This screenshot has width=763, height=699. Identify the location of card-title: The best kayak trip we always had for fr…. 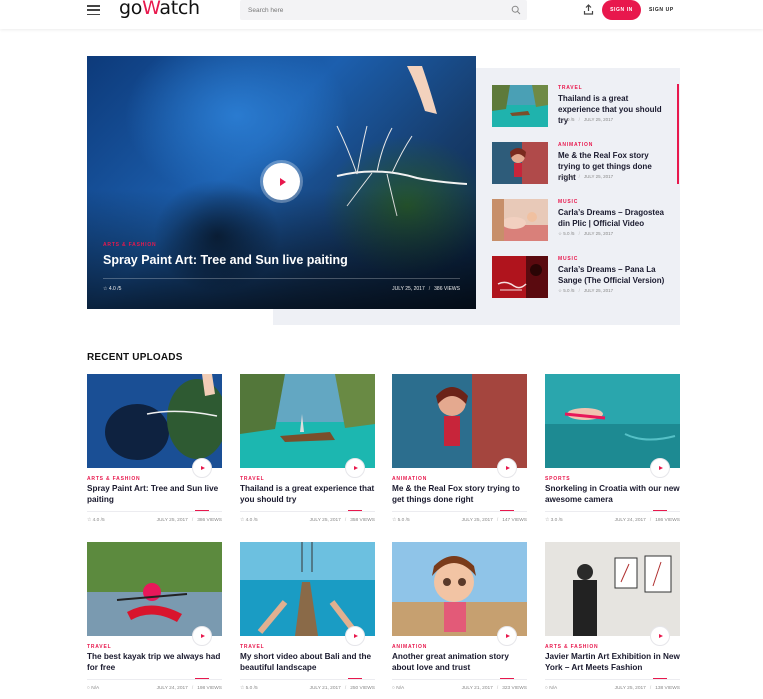
(154, 662).